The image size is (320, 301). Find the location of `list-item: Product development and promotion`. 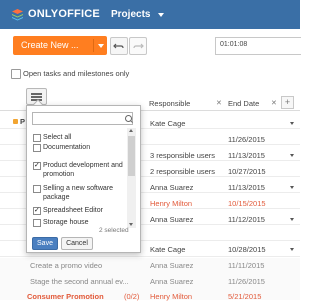

list-item: Product development and promotion is located at coordinates (79, 170).